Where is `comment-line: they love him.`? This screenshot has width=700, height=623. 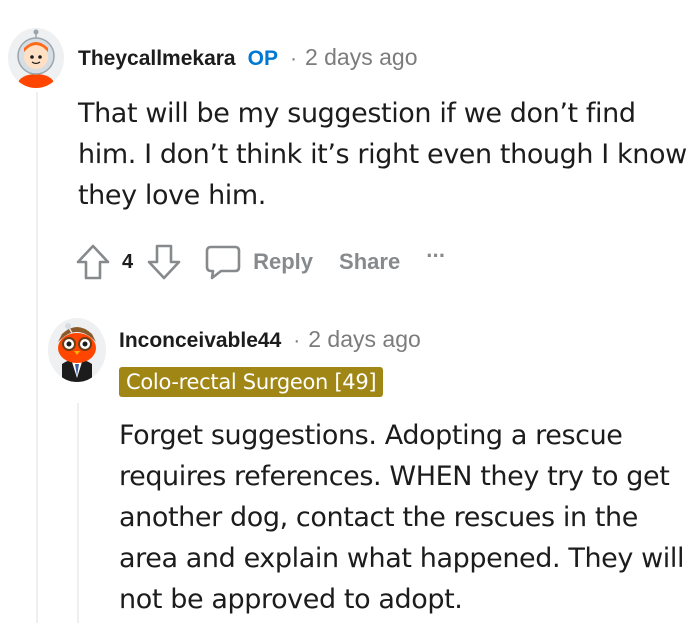 comment-line: they love him. is located at coordinates (172, 195).